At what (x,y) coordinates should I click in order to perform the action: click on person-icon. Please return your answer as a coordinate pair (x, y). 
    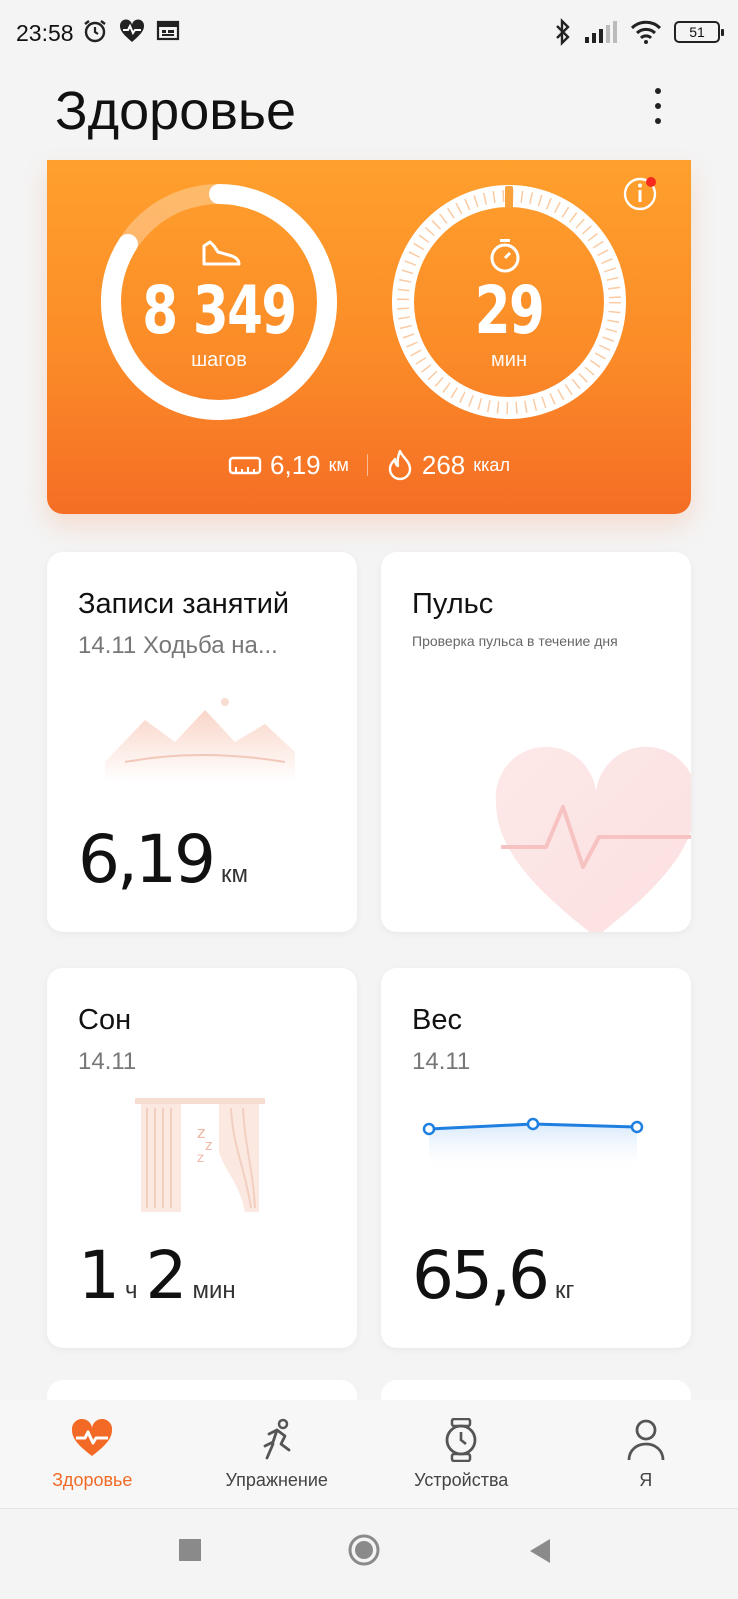
    Looking at the image, I should click on (646, 1440).